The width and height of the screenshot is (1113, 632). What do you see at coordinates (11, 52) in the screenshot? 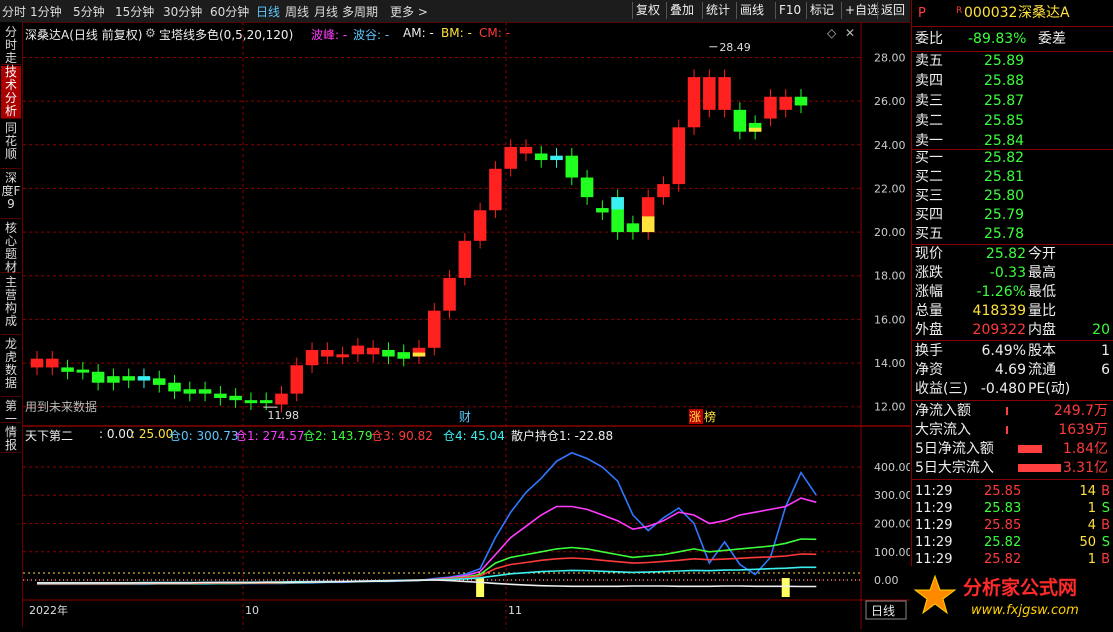
I see `side-tab: 分时走势` at bounding box center [11, 52].